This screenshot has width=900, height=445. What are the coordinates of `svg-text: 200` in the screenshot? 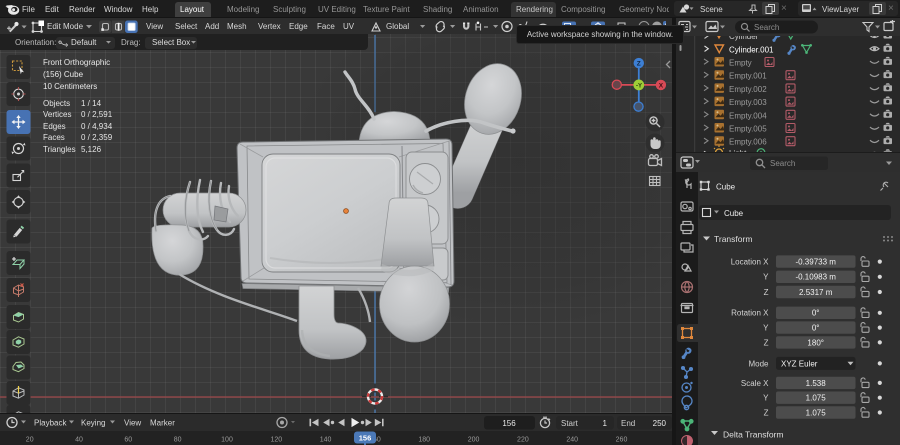 It's located at (474, 440).